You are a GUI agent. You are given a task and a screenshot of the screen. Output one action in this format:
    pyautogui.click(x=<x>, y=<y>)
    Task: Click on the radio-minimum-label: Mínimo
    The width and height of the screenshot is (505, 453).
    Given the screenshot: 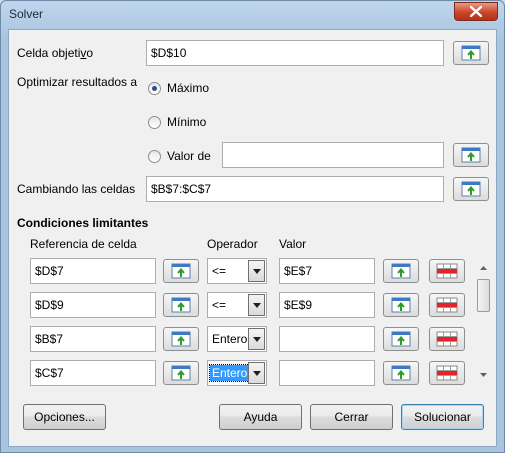 What is the action you would take?
    pyautogui.click(x=187, y=122)
    